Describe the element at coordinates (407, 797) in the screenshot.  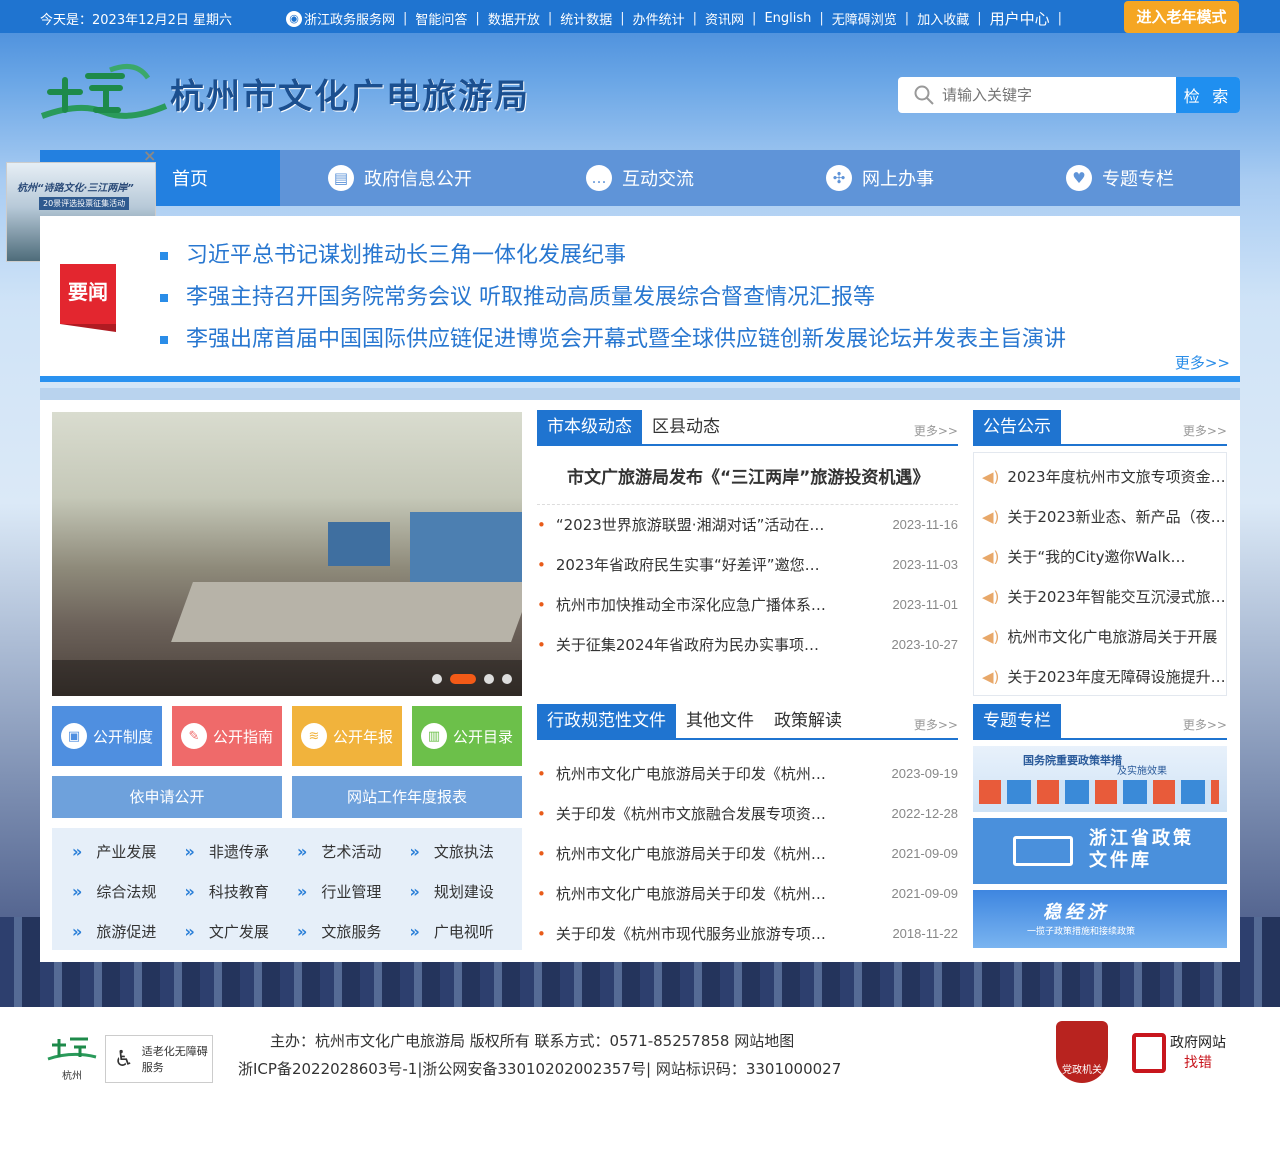
I see `annual-report-button: 网站工作年度报表` at that location.